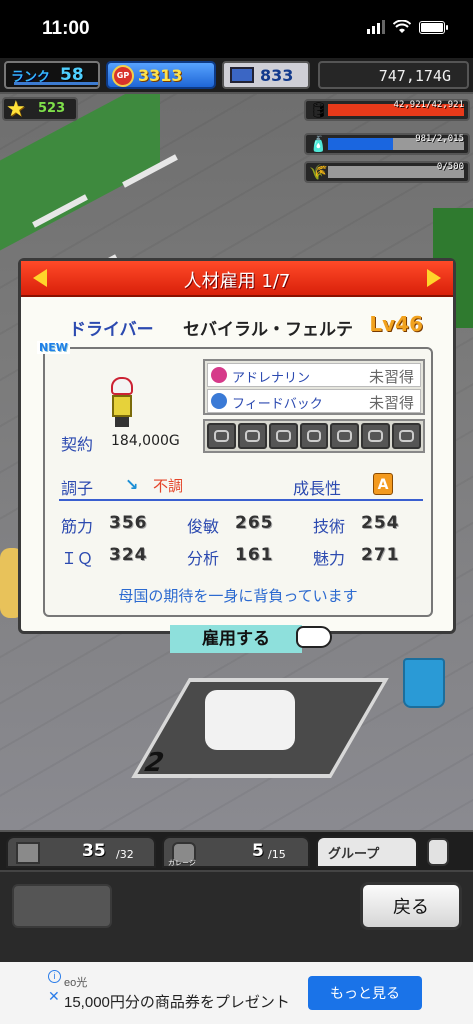  I want to click on water-bar-fill, so click(361, 144).